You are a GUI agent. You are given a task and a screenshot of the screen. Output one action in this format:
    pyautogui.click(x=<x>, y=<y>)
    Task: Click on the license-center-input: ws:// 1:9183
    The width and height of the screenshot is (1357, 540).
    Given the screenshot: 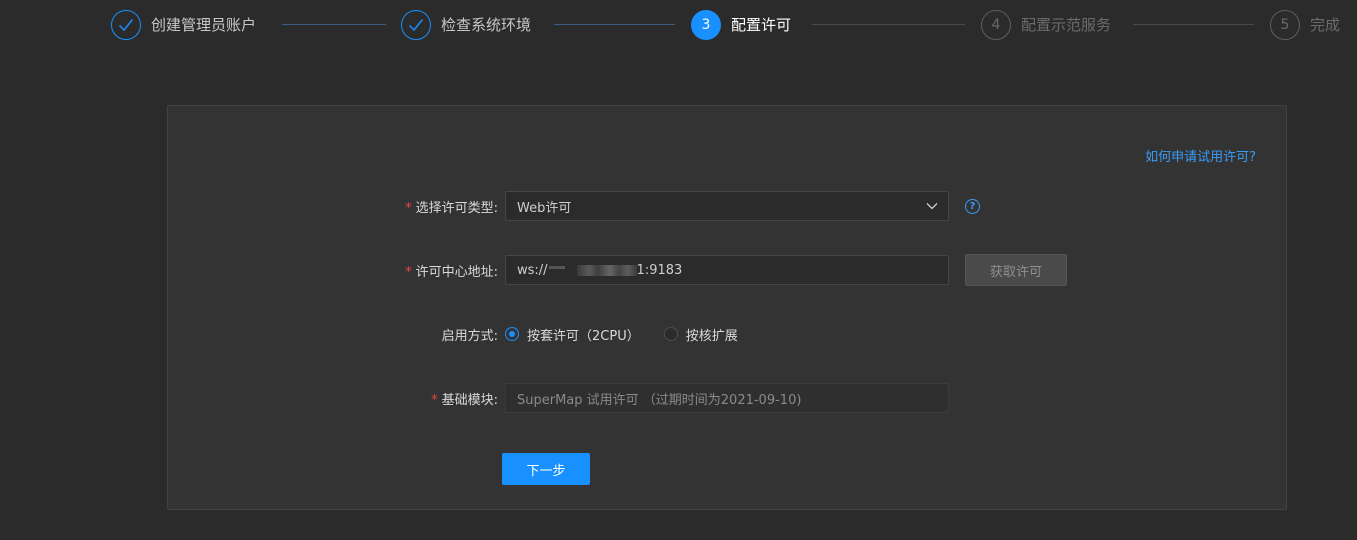 What is the action you would take?
    pyautogui.click(x=727, y=270)
    